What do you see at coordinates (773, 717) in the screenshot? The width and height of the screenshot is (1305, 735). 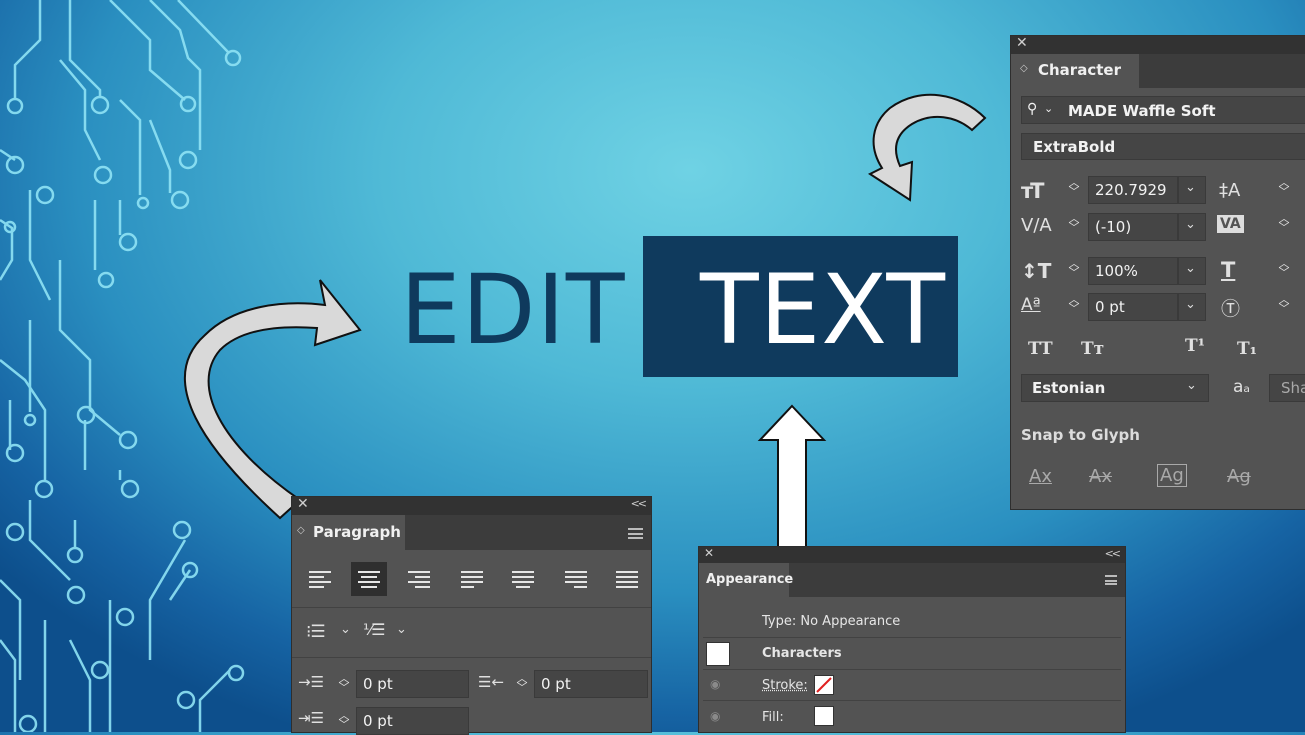 I see `fill-label: Fill:` at bounding box center [773, 717].